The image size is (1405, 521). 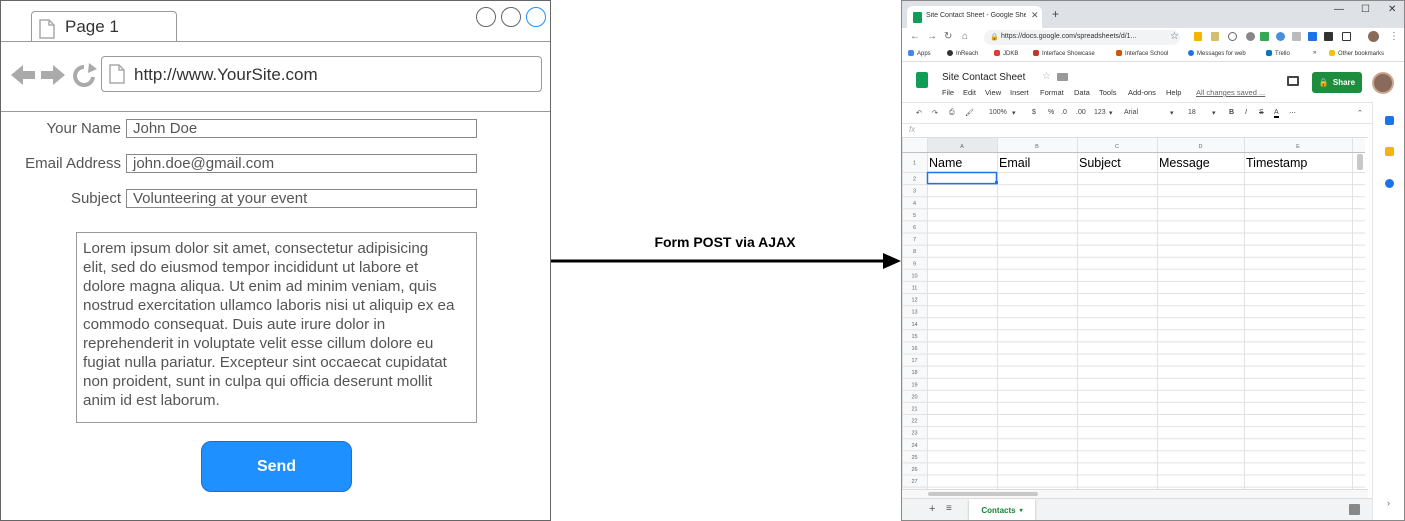 I want to click on more-icon: ⋯, so click(x=1292, y=113).